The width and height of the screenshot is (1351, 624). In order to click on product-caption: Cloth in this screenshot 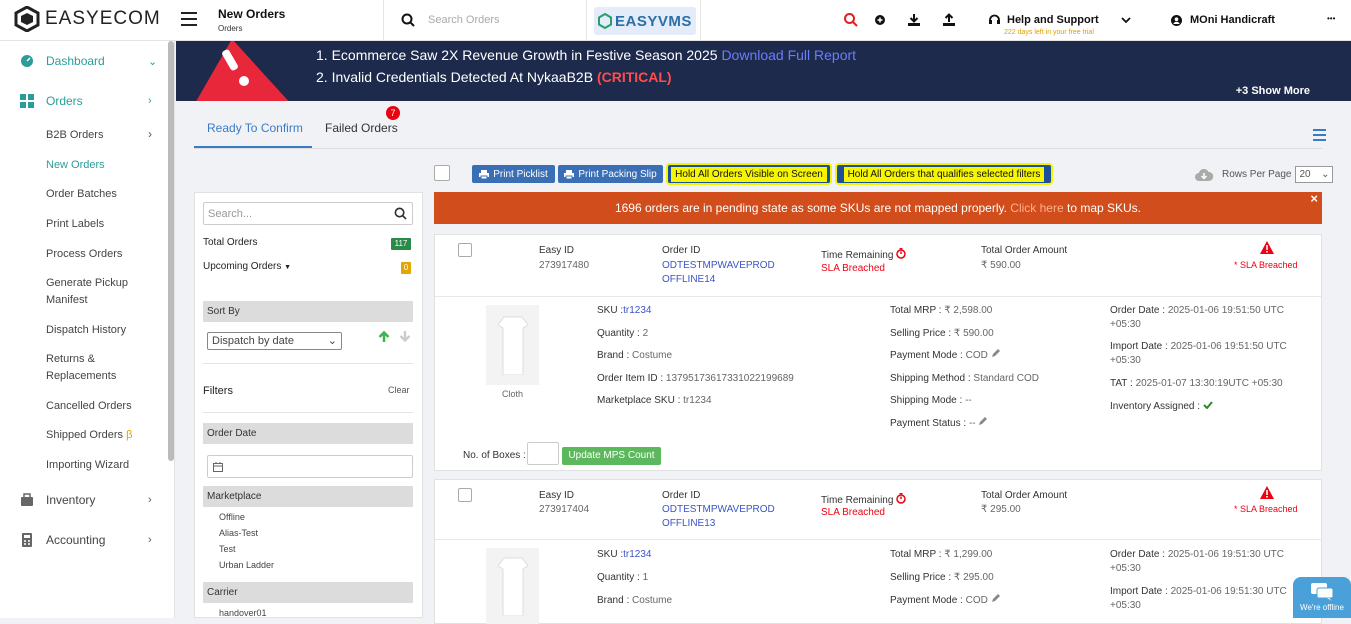, I will do `click(513, 394)`.